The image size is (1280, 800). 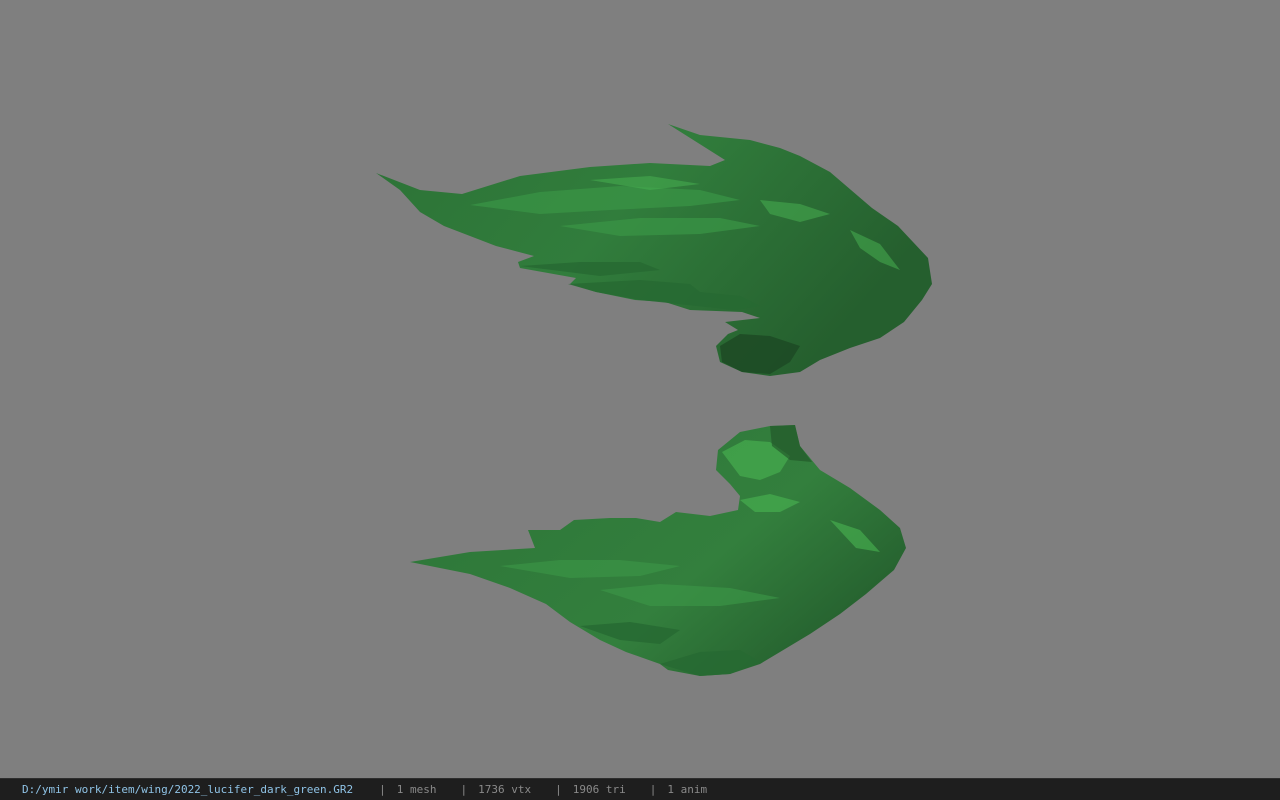 I want to click on upper-wing-body, so click(x=654, y=250).